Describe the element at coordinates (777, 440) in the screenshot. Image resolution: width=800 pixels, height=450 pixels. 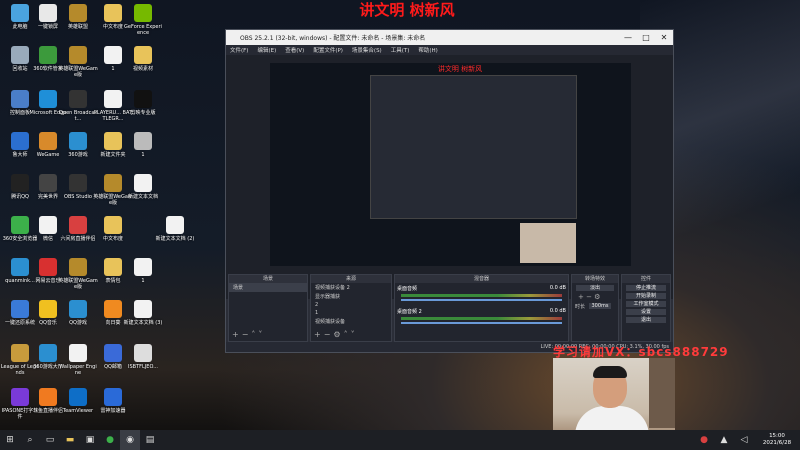
I see `taskbar-clock: 15:00 2021/6/28` at that location.